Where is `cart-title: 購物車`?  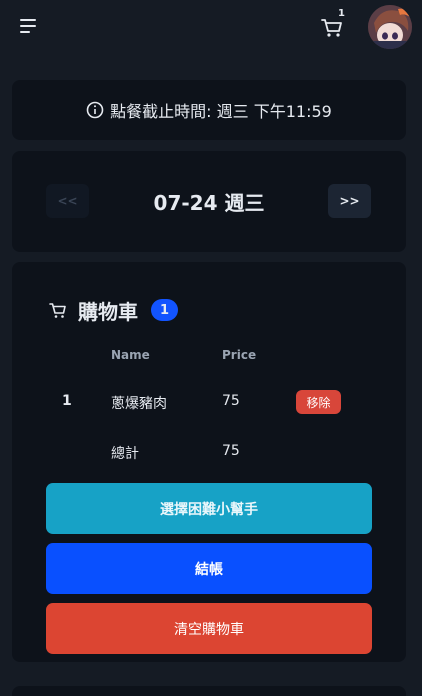 cart-title: 購物車 is located at coordinates (108, 312).